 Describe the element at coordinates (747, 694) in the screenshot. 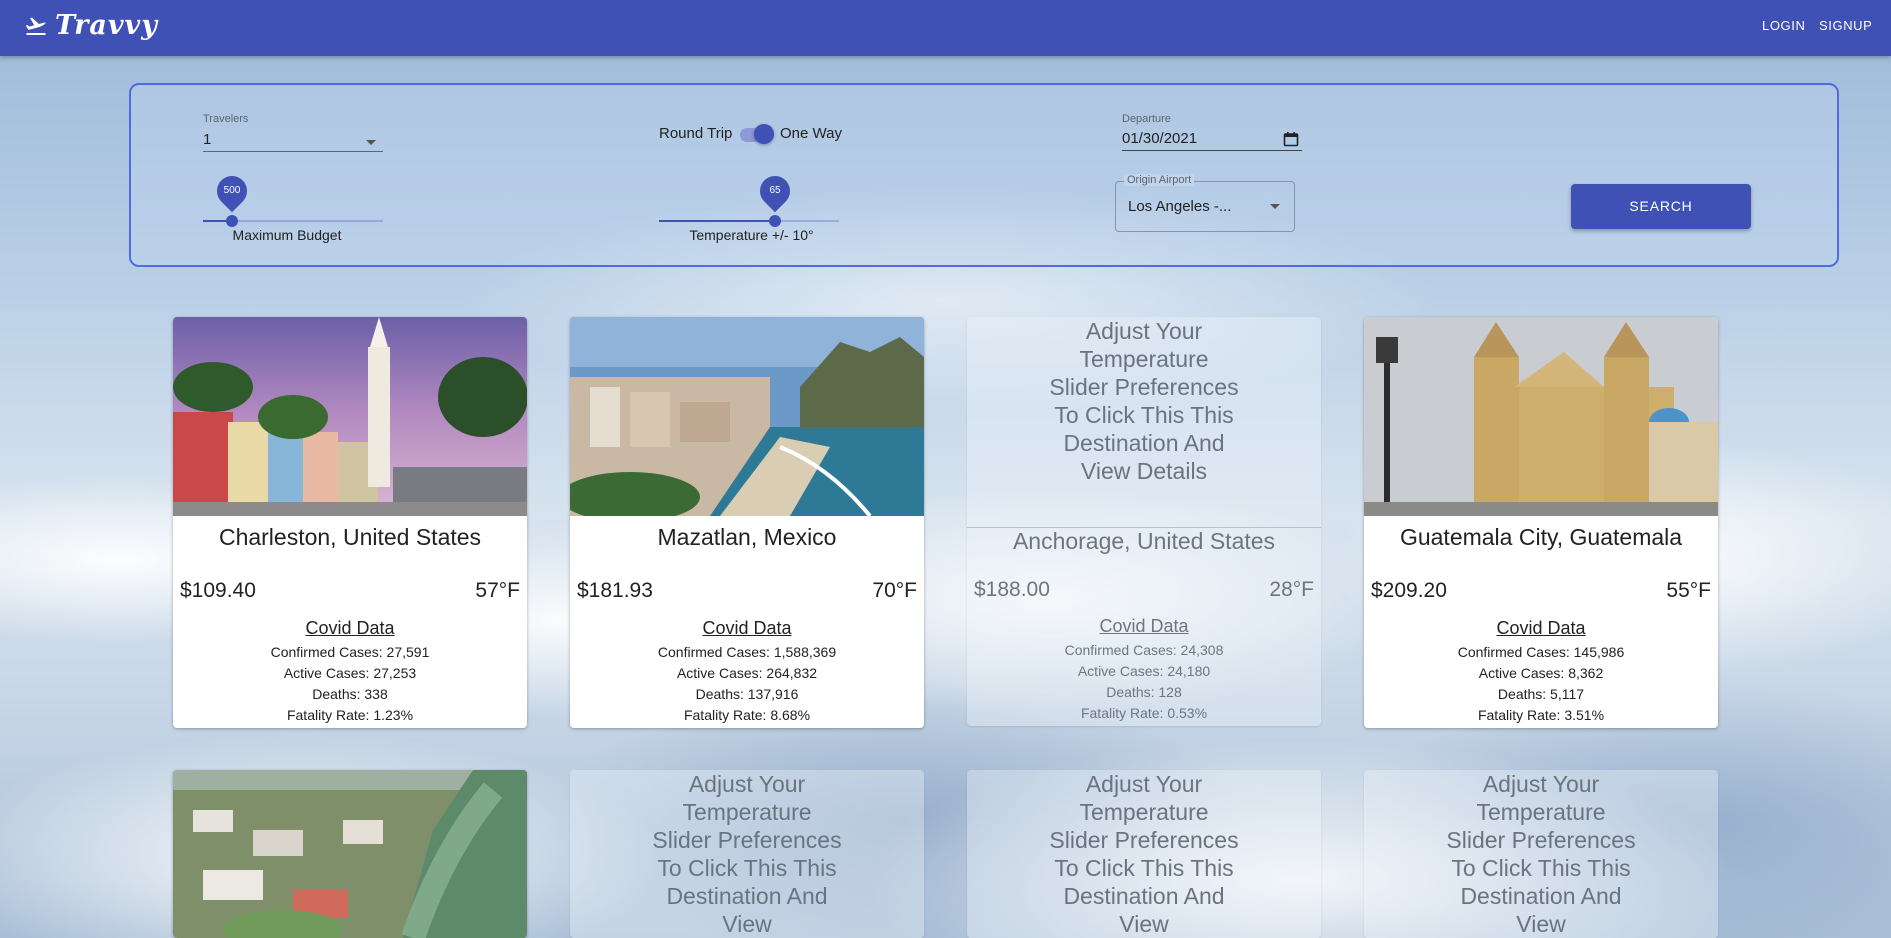

I see `deaths: Deaths: 137,916` at that location.